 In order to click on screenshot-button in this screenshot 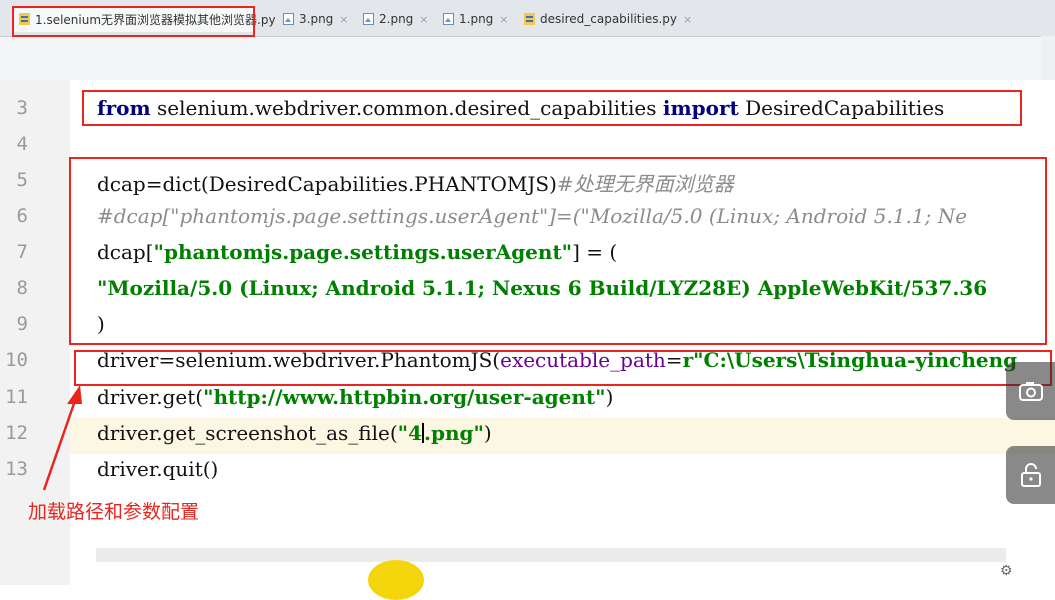, I will do `click(1030, 391)`.